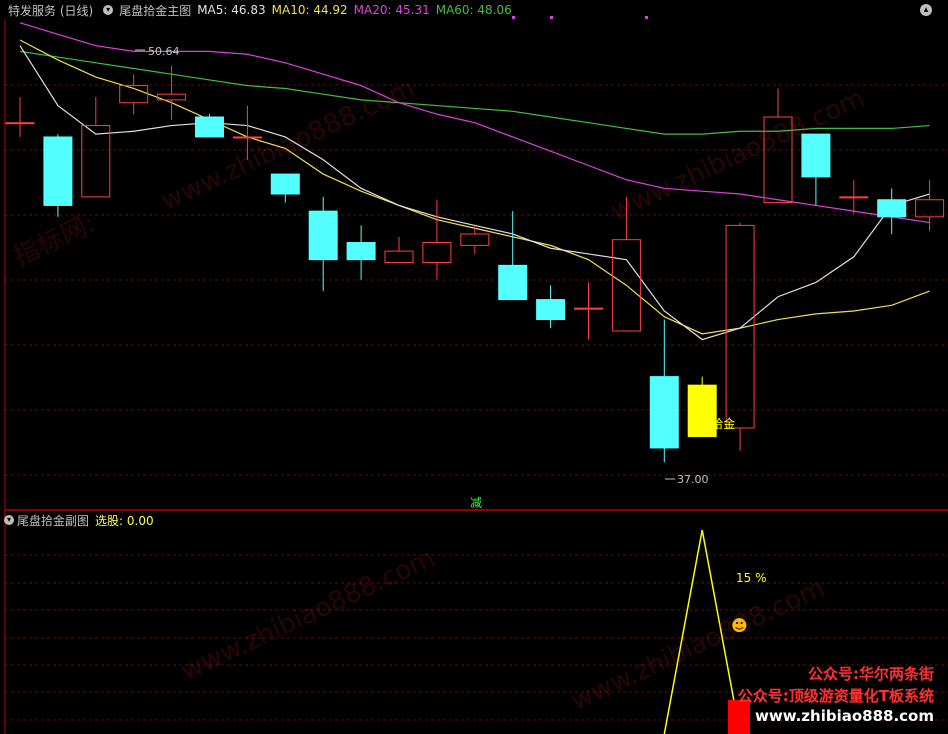 This screenshot has width=948, height=734. I want to click on promo-line: 公众号:顶级游资量化T板系统, so click(835, 696).